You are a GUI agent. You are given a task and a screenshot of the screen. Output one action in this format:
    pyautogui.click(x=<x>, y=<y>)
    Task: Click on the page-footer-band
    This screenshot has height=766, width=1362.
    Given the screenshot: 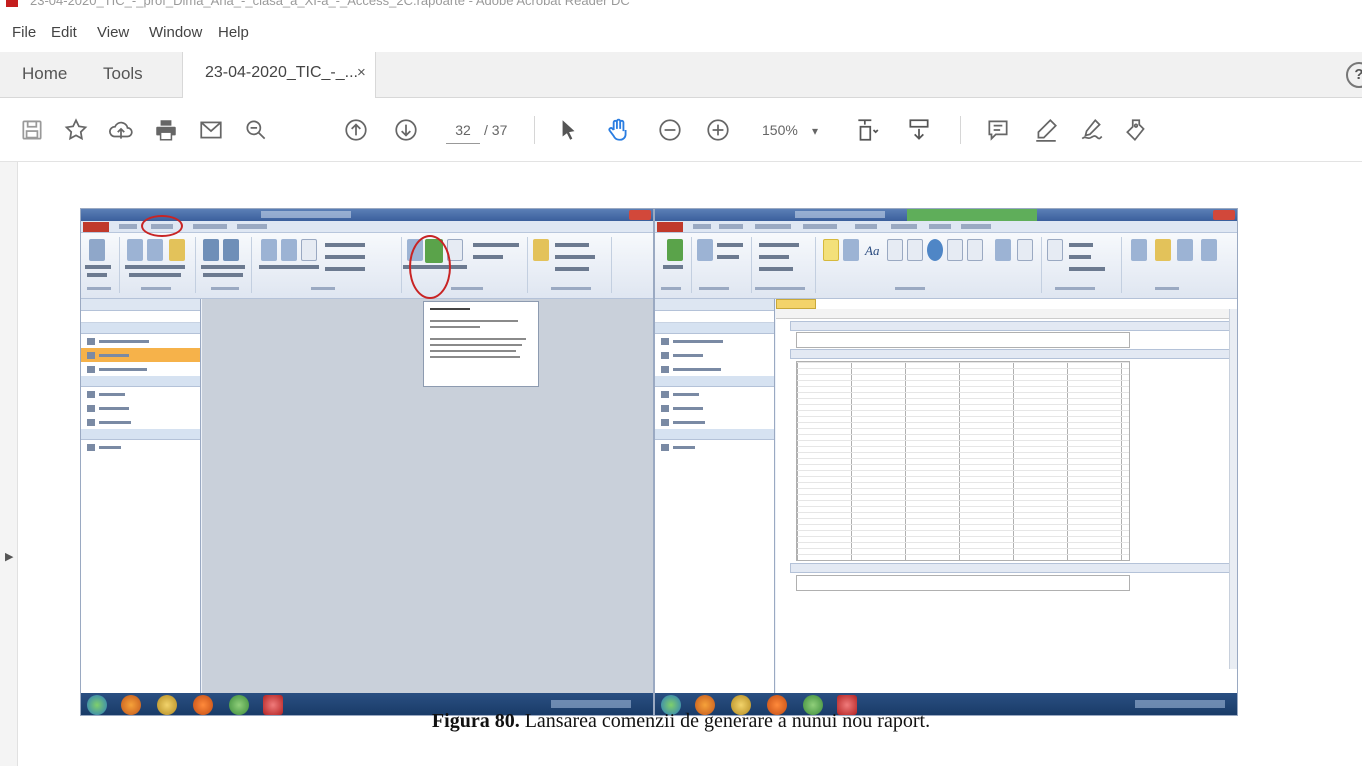 What is the action you would take?
    pyautogui.click(x=1010, y=568)
    